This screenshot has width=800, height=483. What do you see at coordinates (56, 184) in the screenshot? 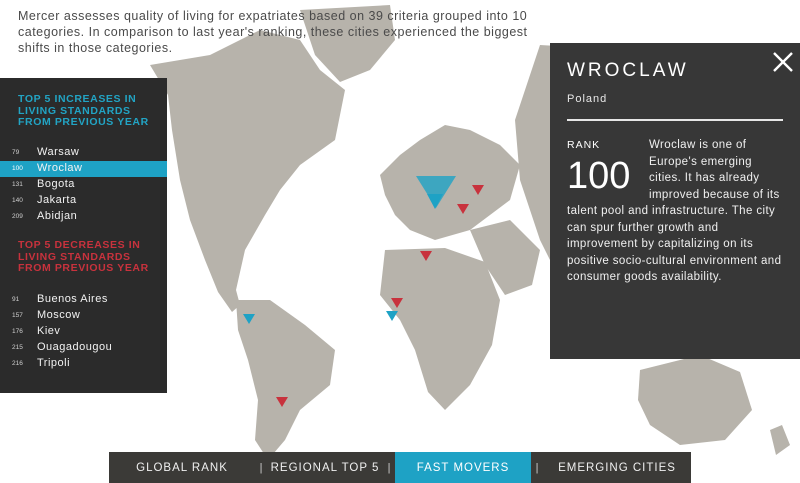
I see `list-item-city: Bogota` at bounding box center [56, 184].